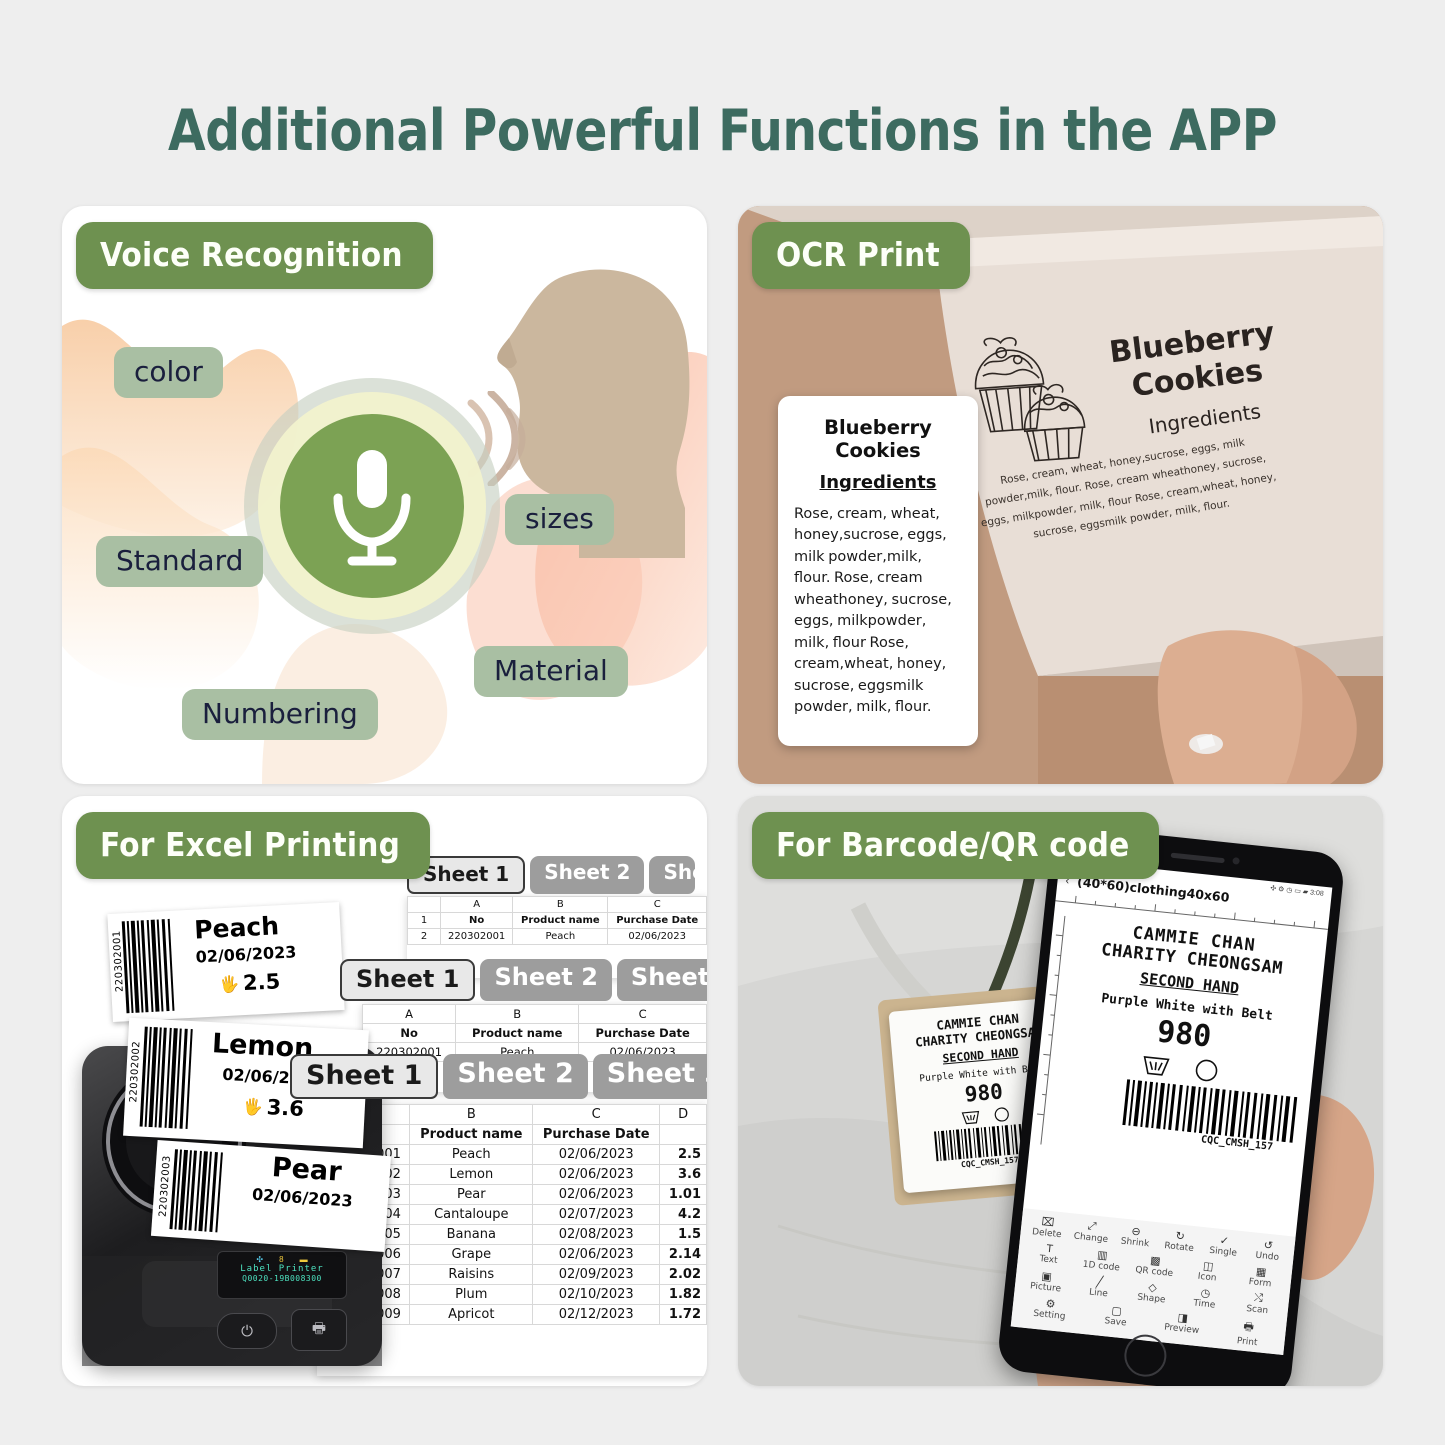 The height and width of the screenshot is (1445, 1445). I want to click on toolbar-button-shrink: ⊖ Shrink, so click(1135, 1237).